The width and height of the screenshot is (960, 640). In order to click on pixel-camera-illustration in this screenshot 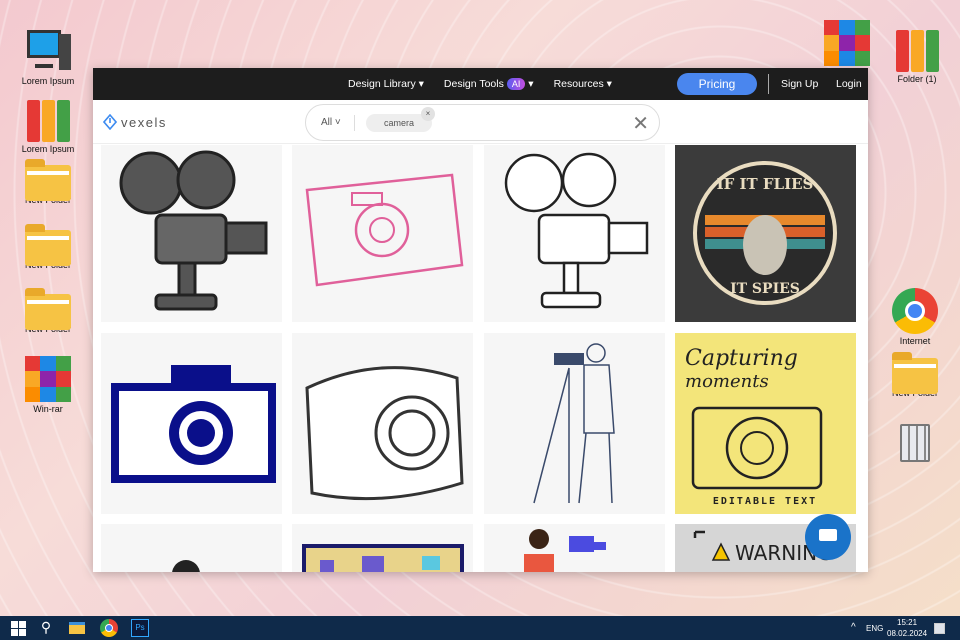, I will do `click(193, 424)`.